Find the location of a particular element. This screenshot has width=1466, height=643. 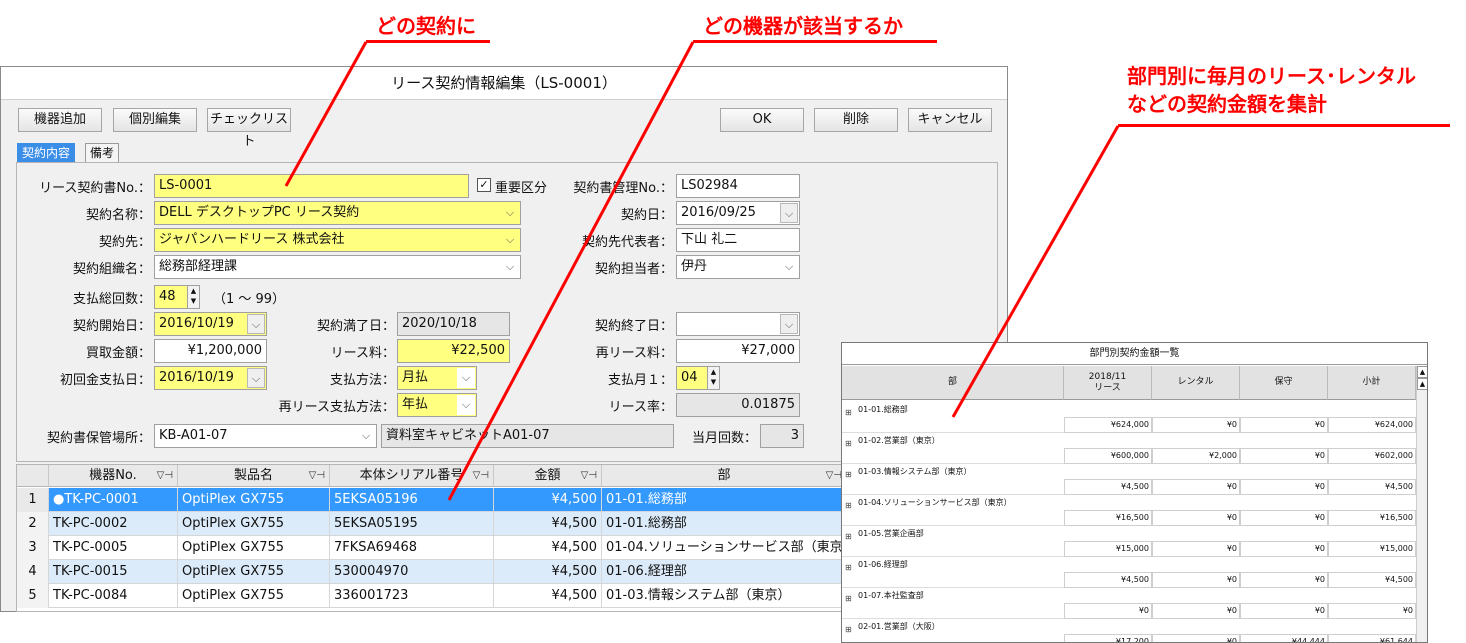

pointer-device is located at coordinates (571, 271).